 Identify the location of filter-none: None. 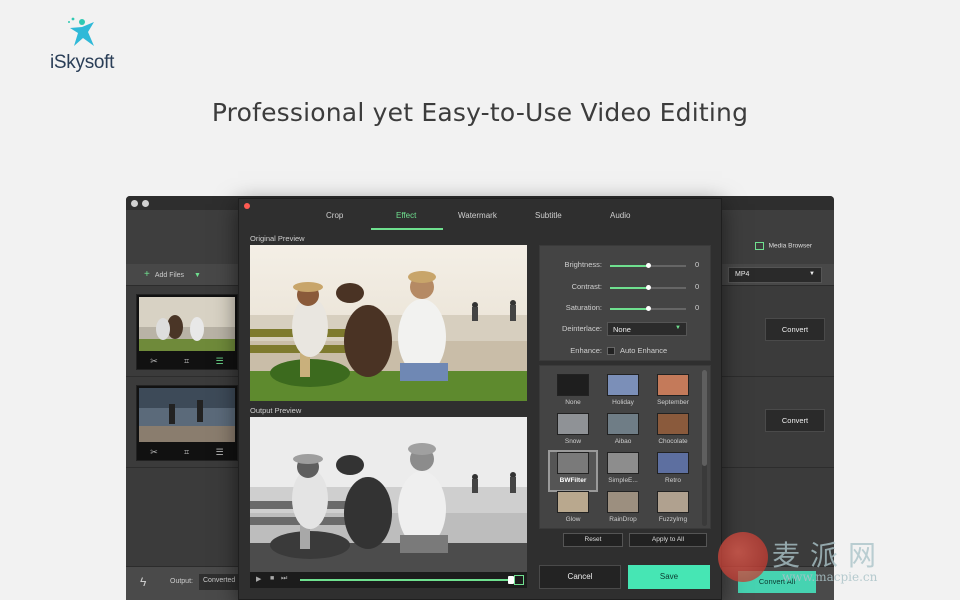
(573, 393).